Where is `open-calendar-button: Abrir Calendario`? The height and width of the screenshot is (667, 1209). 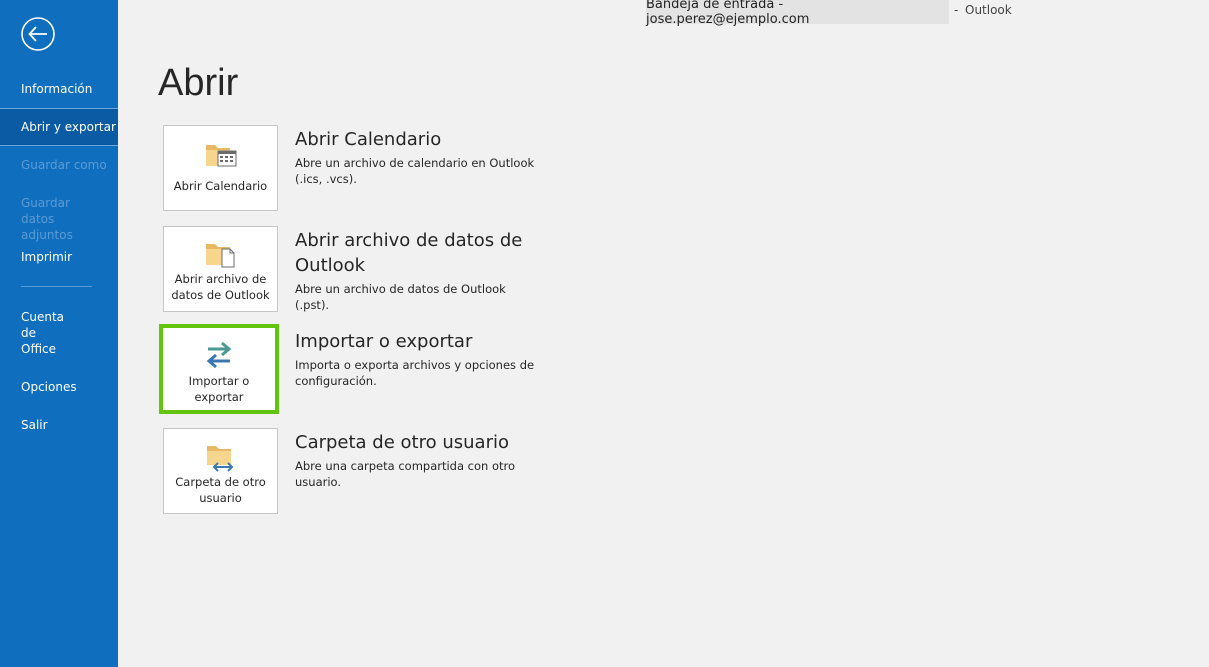
open-calendar-button: Abrir Calendario is located at coordinates (220, 168).